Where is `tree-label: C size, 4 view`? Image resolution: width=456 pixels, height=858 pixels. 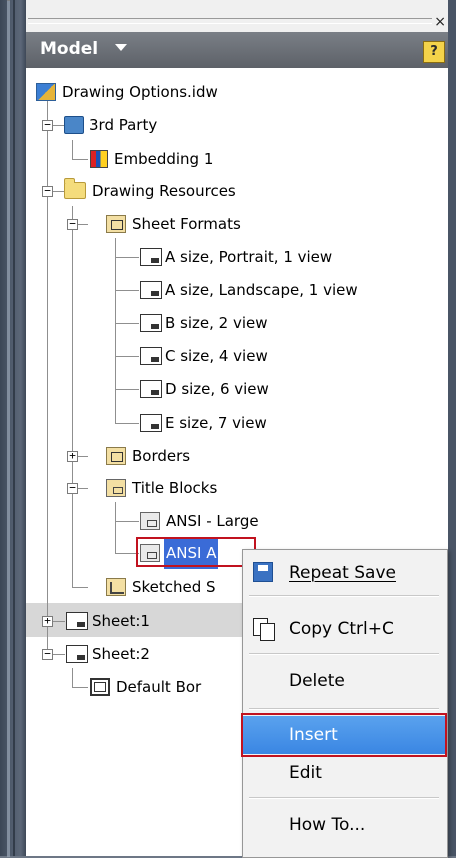 tree-label: C size, 4 view is located at coordinates (216, 356).